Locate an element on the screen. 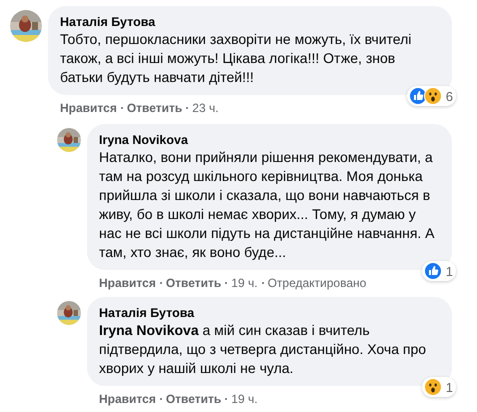 This screenshot has width=477, height=412. comment-text: Тобто, першокласники захворіти не можуть, їх вчителі також, а всі інші можуть! Цікава логіка!!! Отже, знов батьки будуть навчати дітей!!! is located at coordinates (236, 58).